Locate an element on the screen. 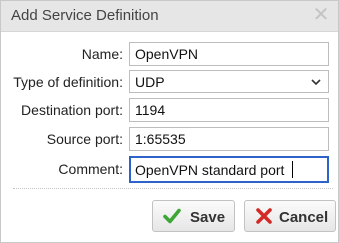 The width and height of the screenshot is (339, 243). save-button-label: Save is located at coordinates (208, 217).